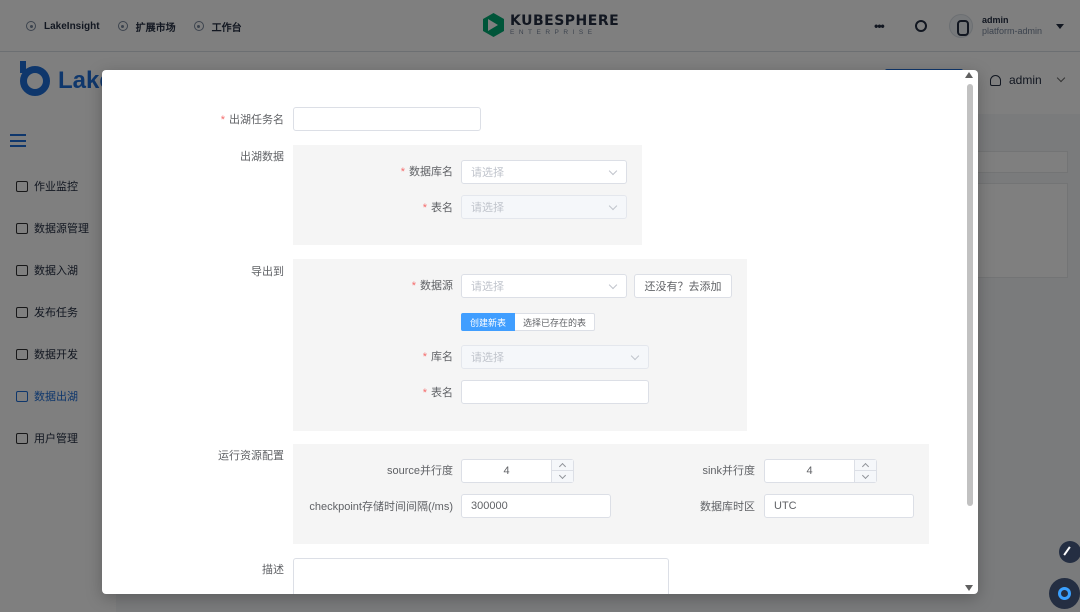  I want to click on resource-section-label: 运行资源配置, so click(251, 456).